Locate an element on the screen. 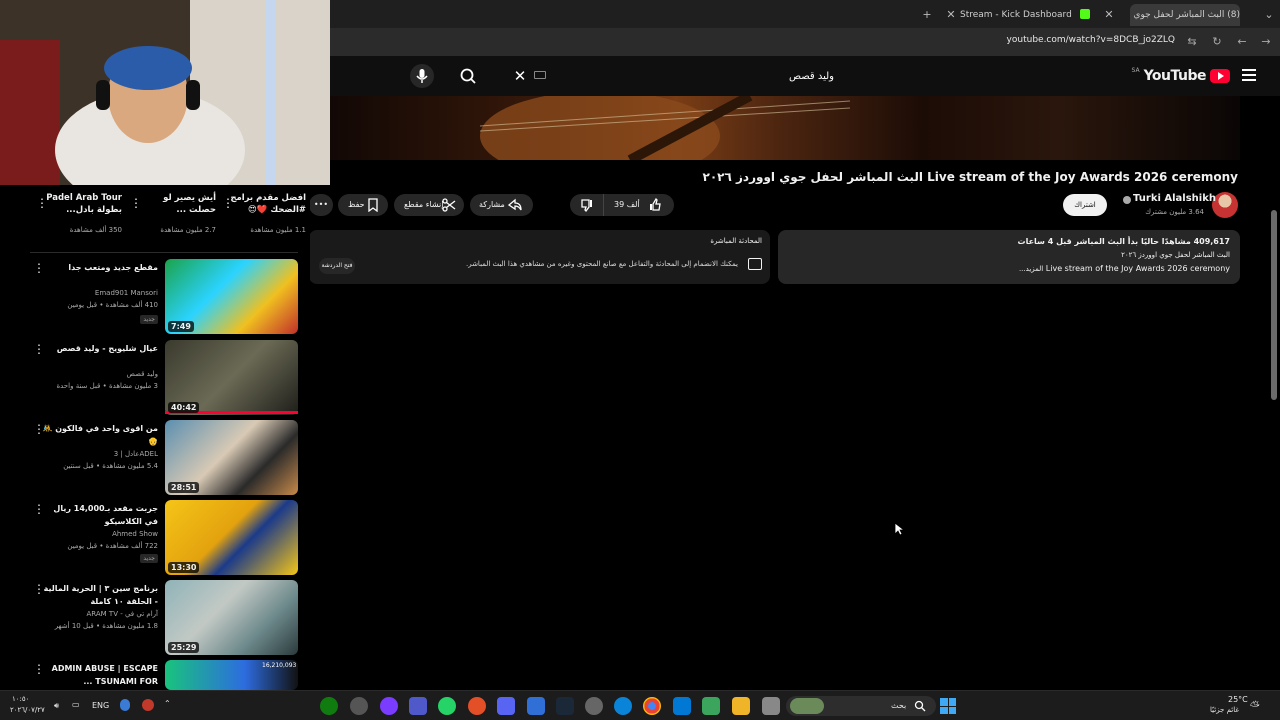 Image resolution: width=1280 pixels, height=720 pixels. clock-time: ١٠:٥٠ is located at coordinates (20, 699).